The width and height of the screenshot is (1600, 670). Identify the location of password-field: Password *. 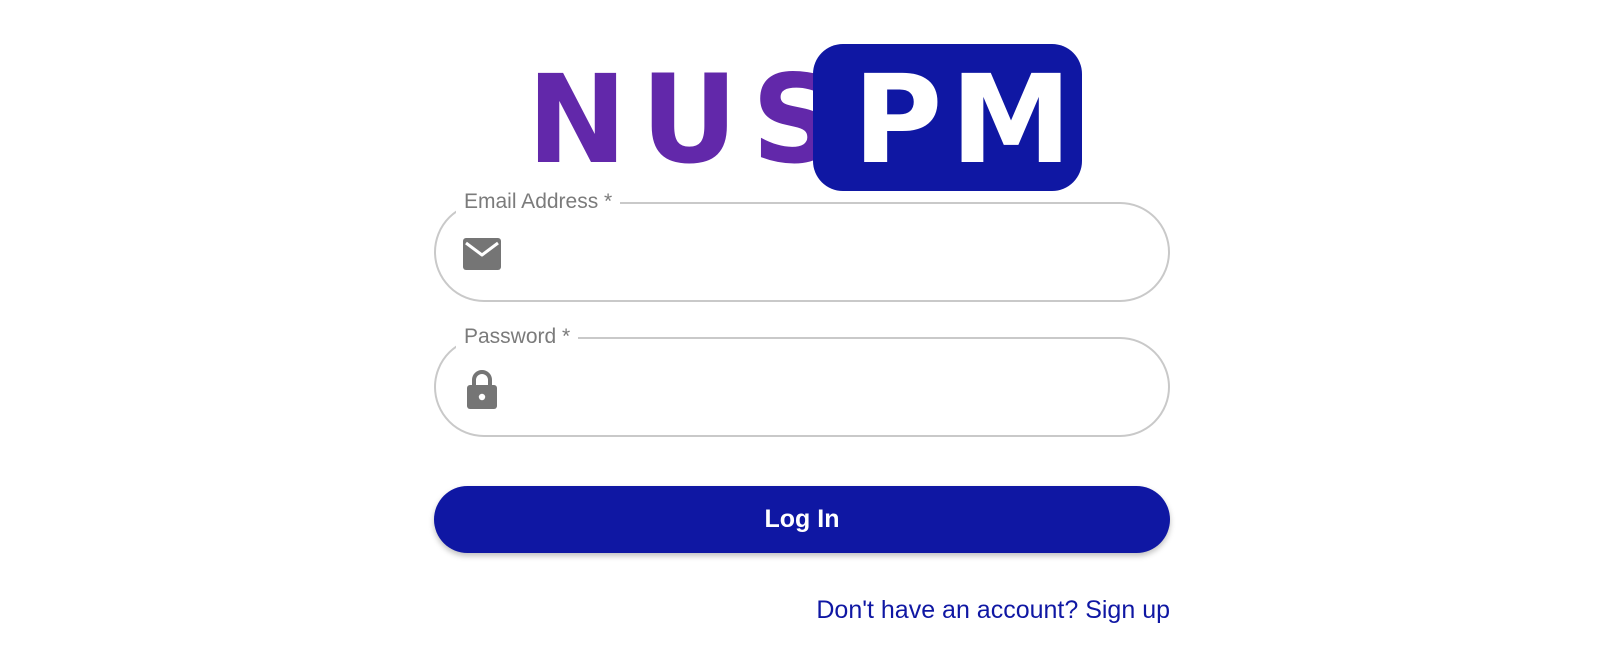
(802, 380).